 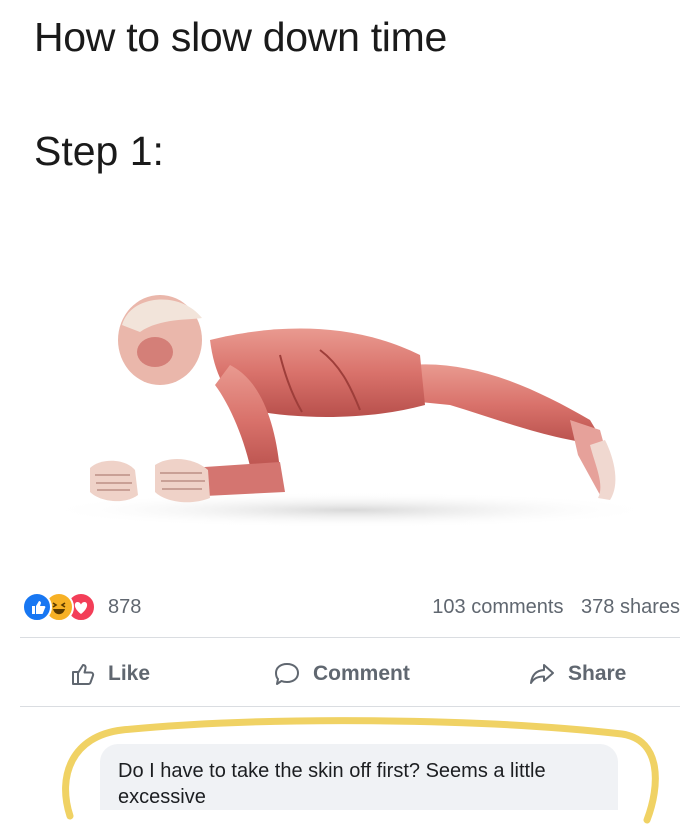 I want to click on highlight-circle, so click(x=360, y=770).